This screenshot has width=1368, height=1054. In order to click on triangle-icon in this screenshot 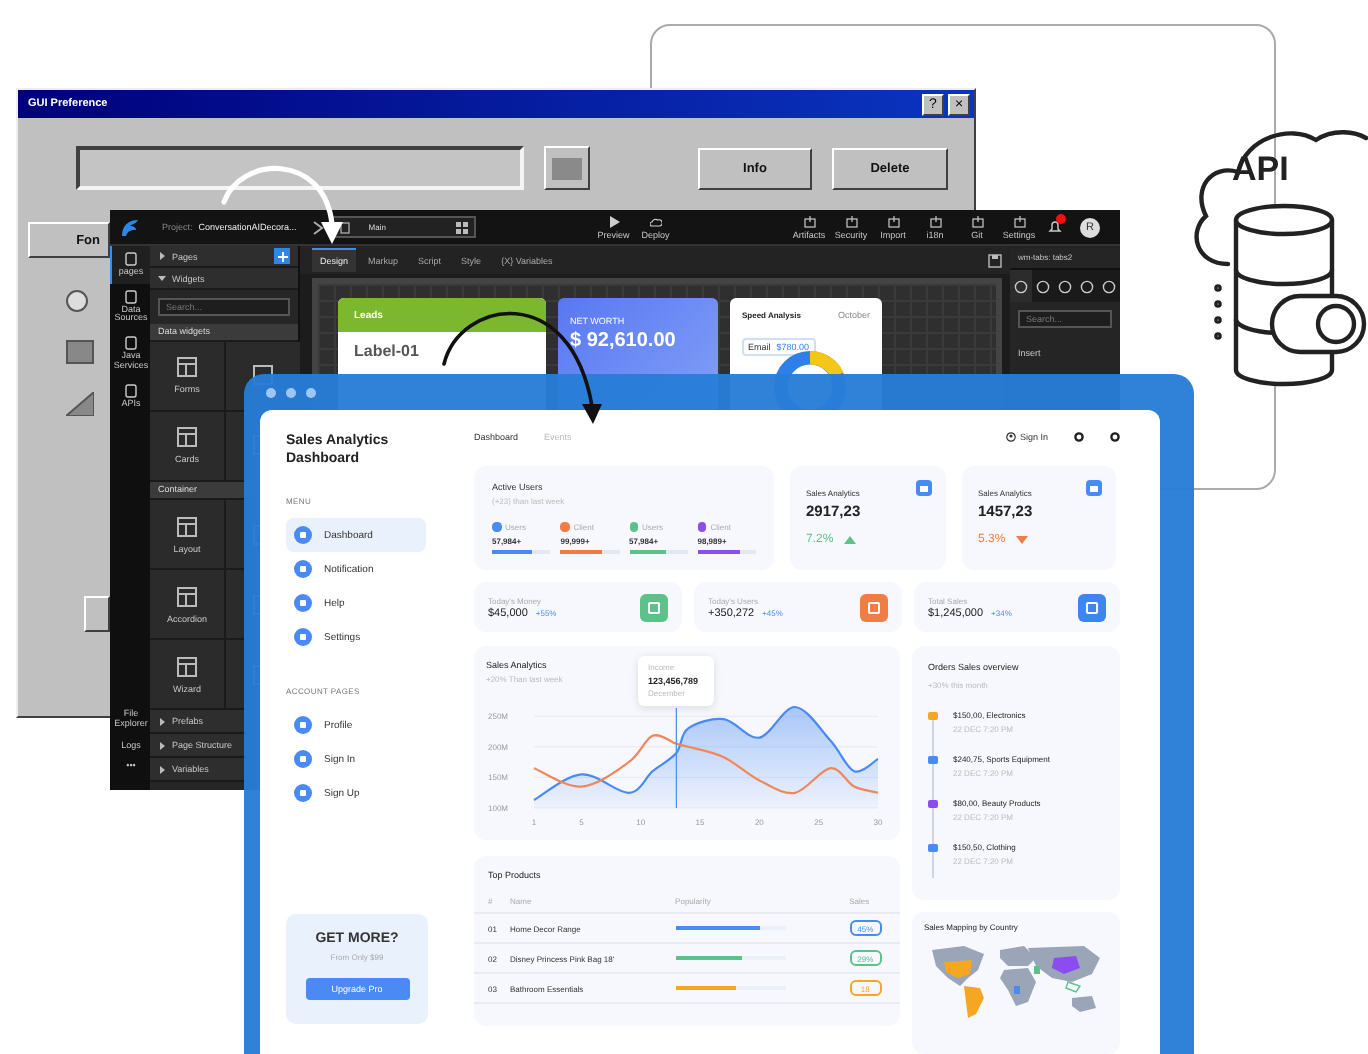, I will do `click(80, 404)`.